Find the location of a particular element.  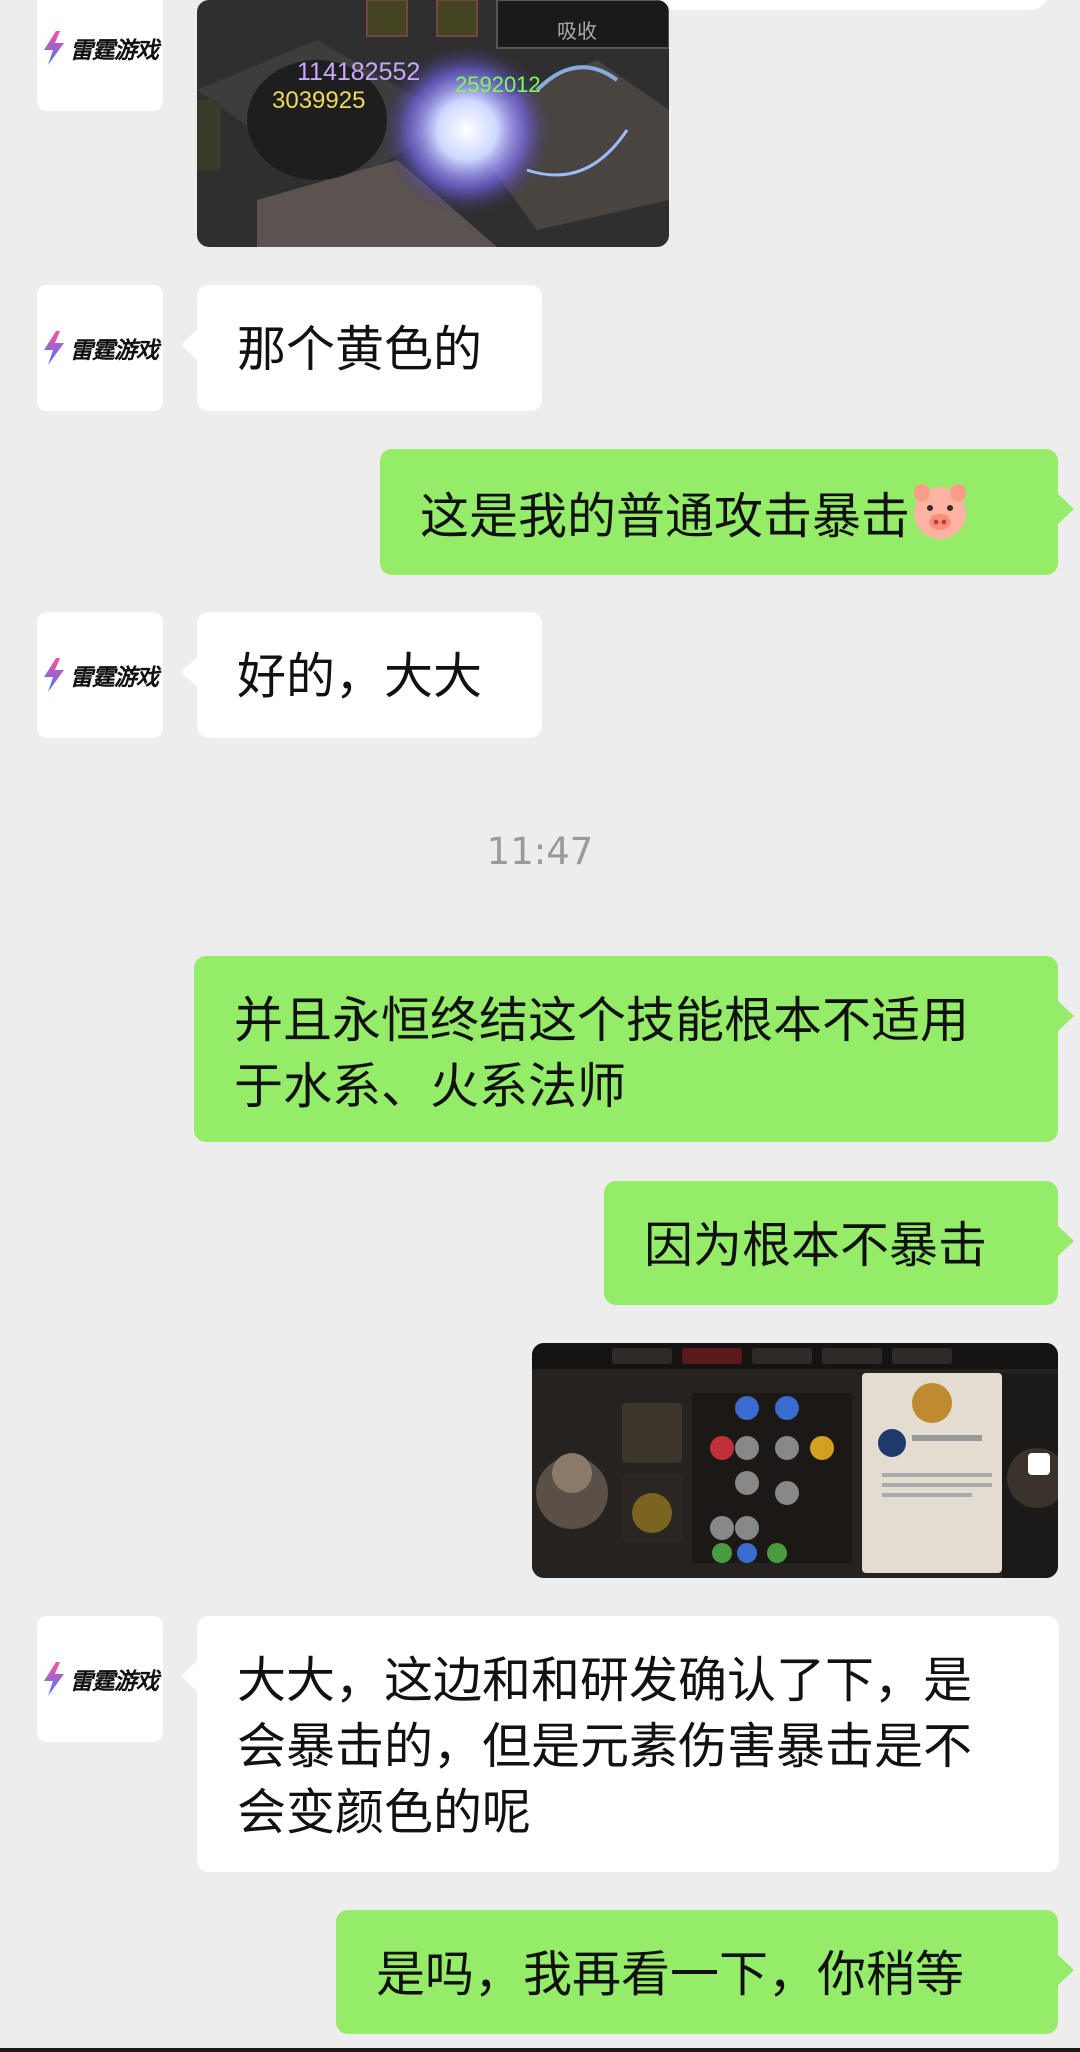

message-text: 因为根本不暴击 is located at coordinates (816, 1245).